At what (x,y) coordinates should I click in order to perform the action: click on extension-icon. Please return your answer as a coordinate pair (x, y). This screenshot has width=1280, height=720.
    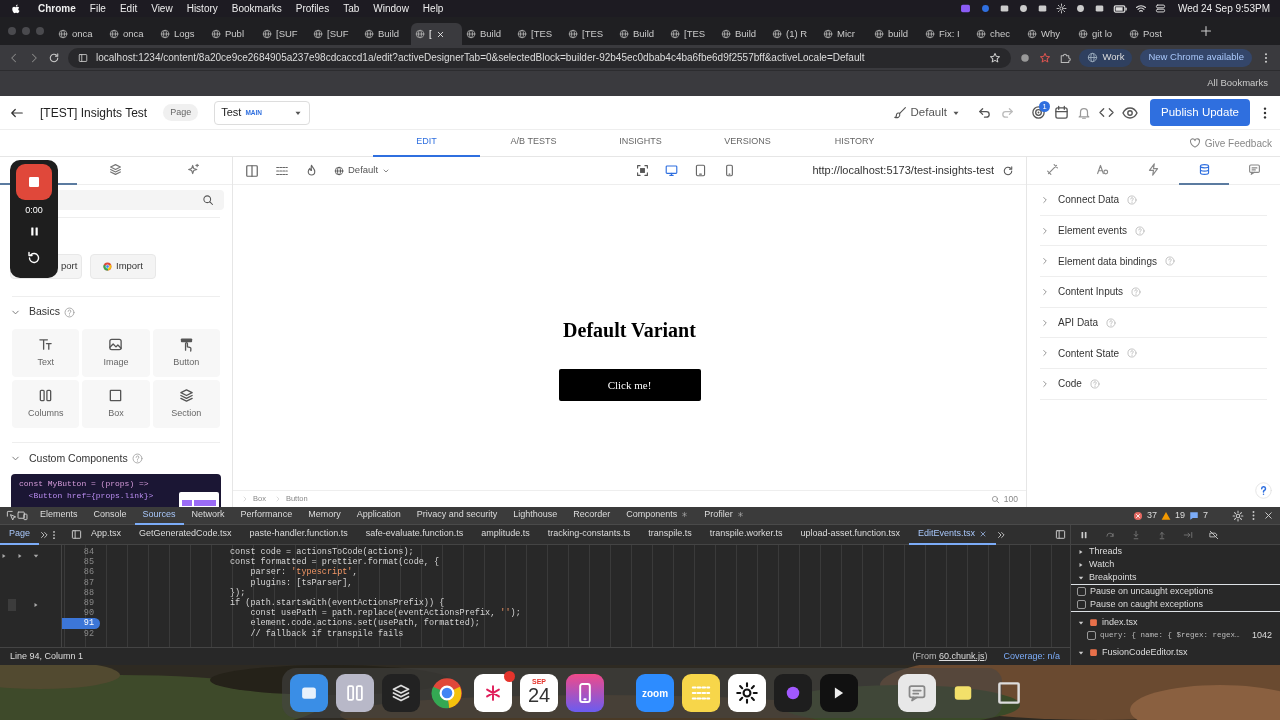
    Looking at the image, I should click on (1045, 57).